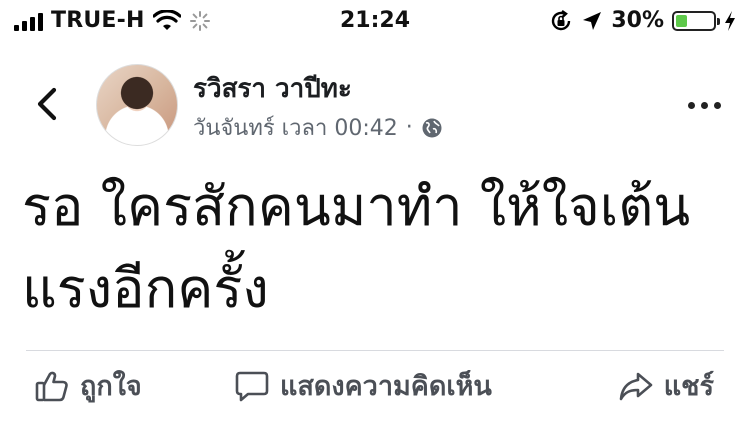 This screenshot has height=444, width=750. Describe the element at coordinates (111, 386) in the screenshot. I see `like-label: ถูกใจ` at that location.